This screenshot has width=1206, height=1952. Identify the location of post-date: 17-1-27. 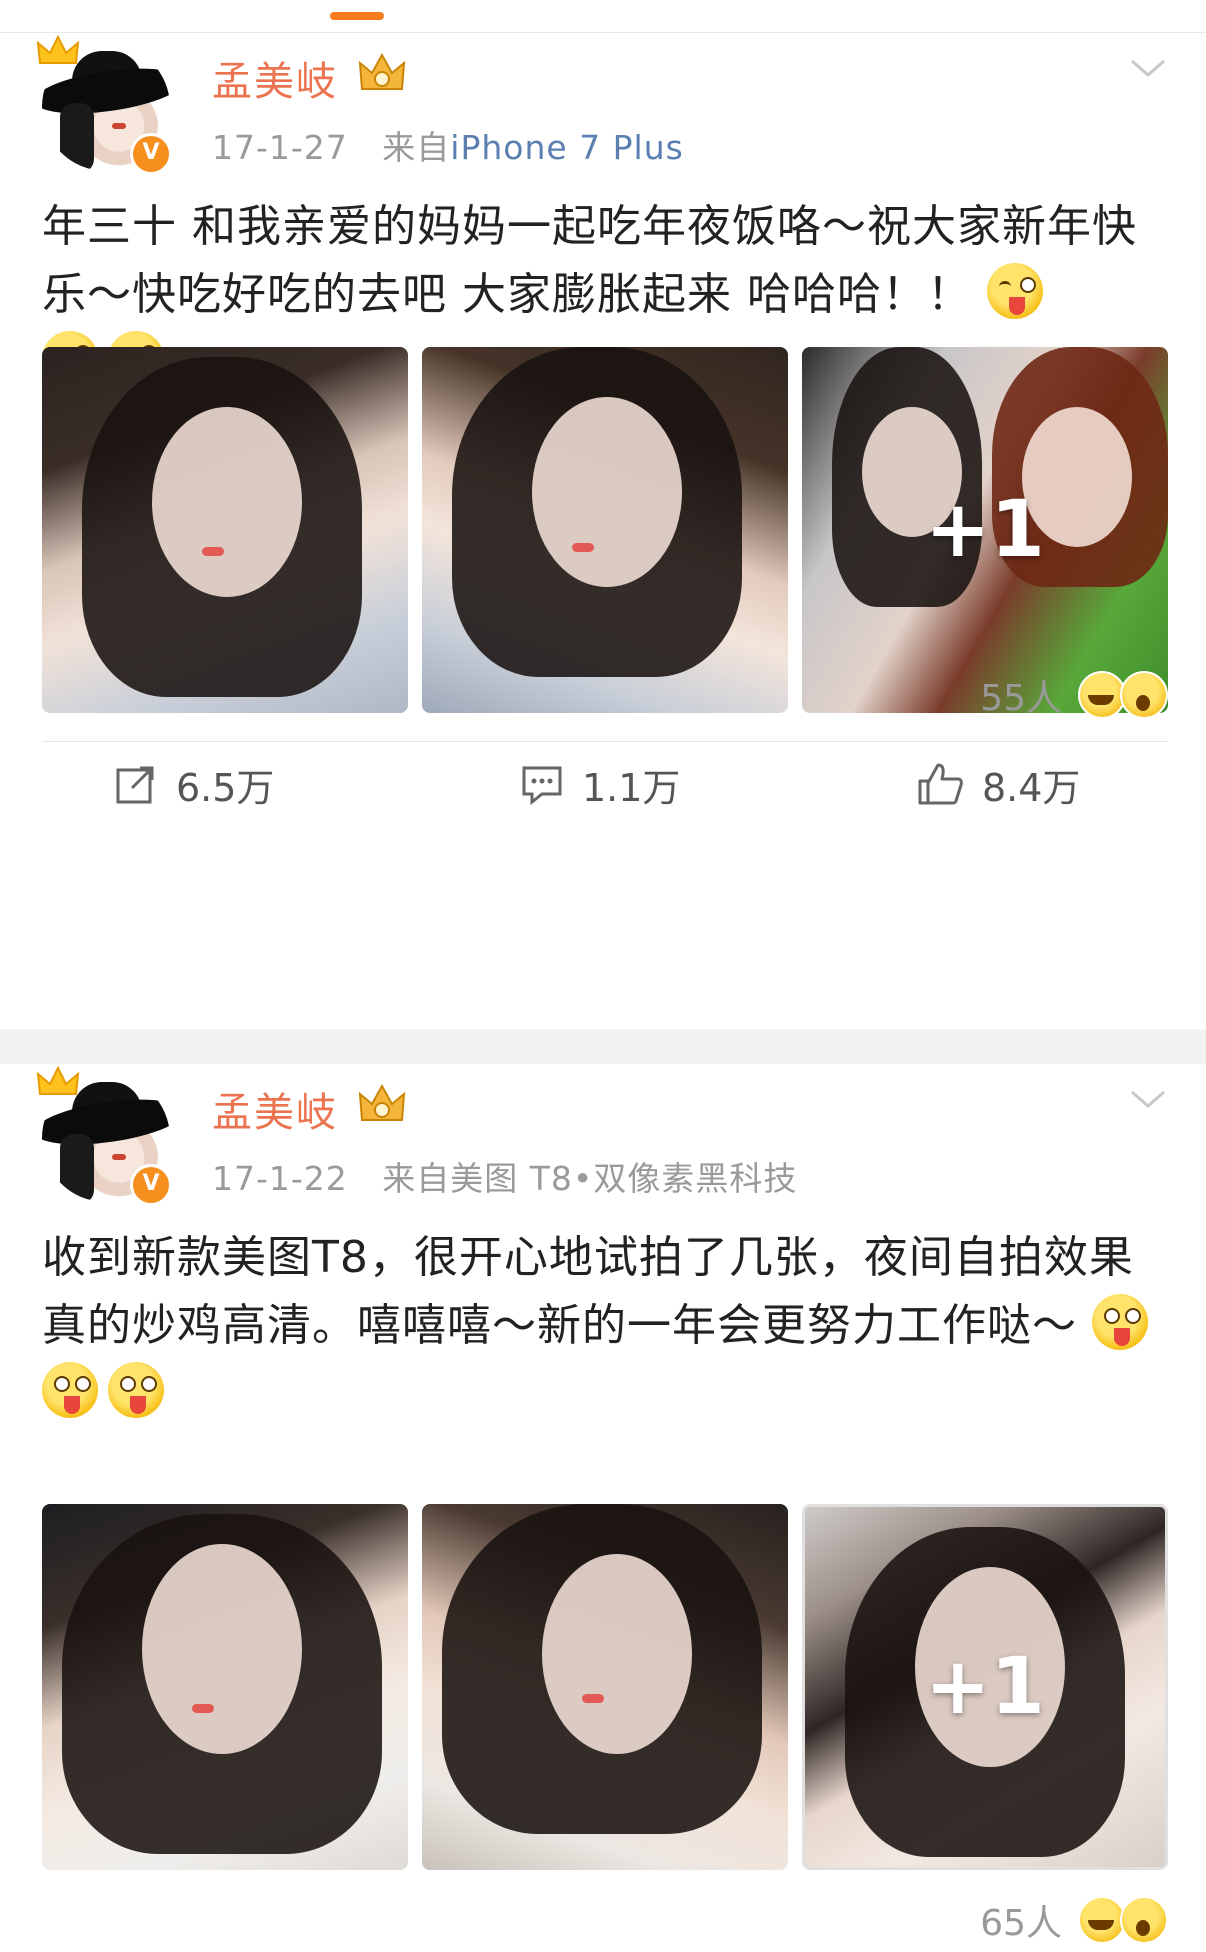
(280, 147).